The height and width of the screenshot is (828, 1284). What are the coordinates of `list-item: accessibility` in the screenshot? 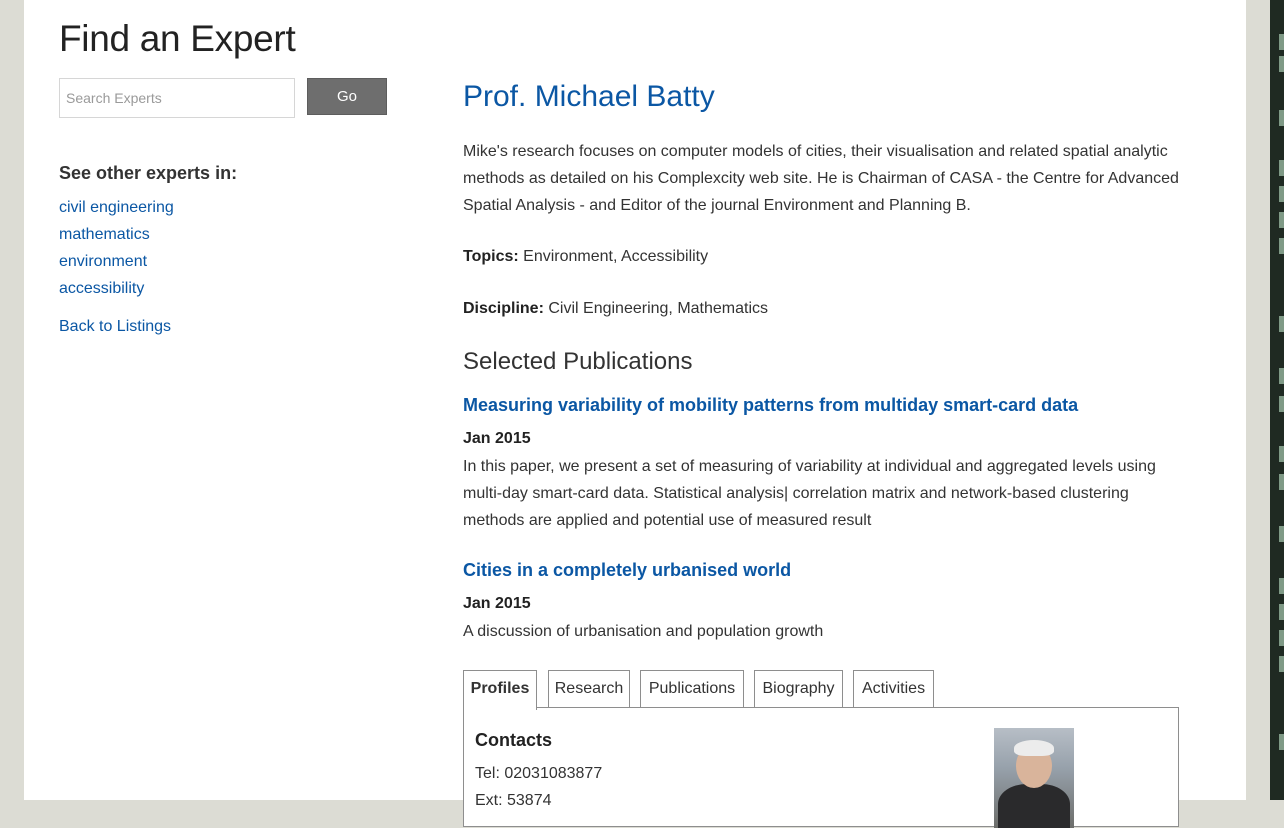 It's located at (116, 291).